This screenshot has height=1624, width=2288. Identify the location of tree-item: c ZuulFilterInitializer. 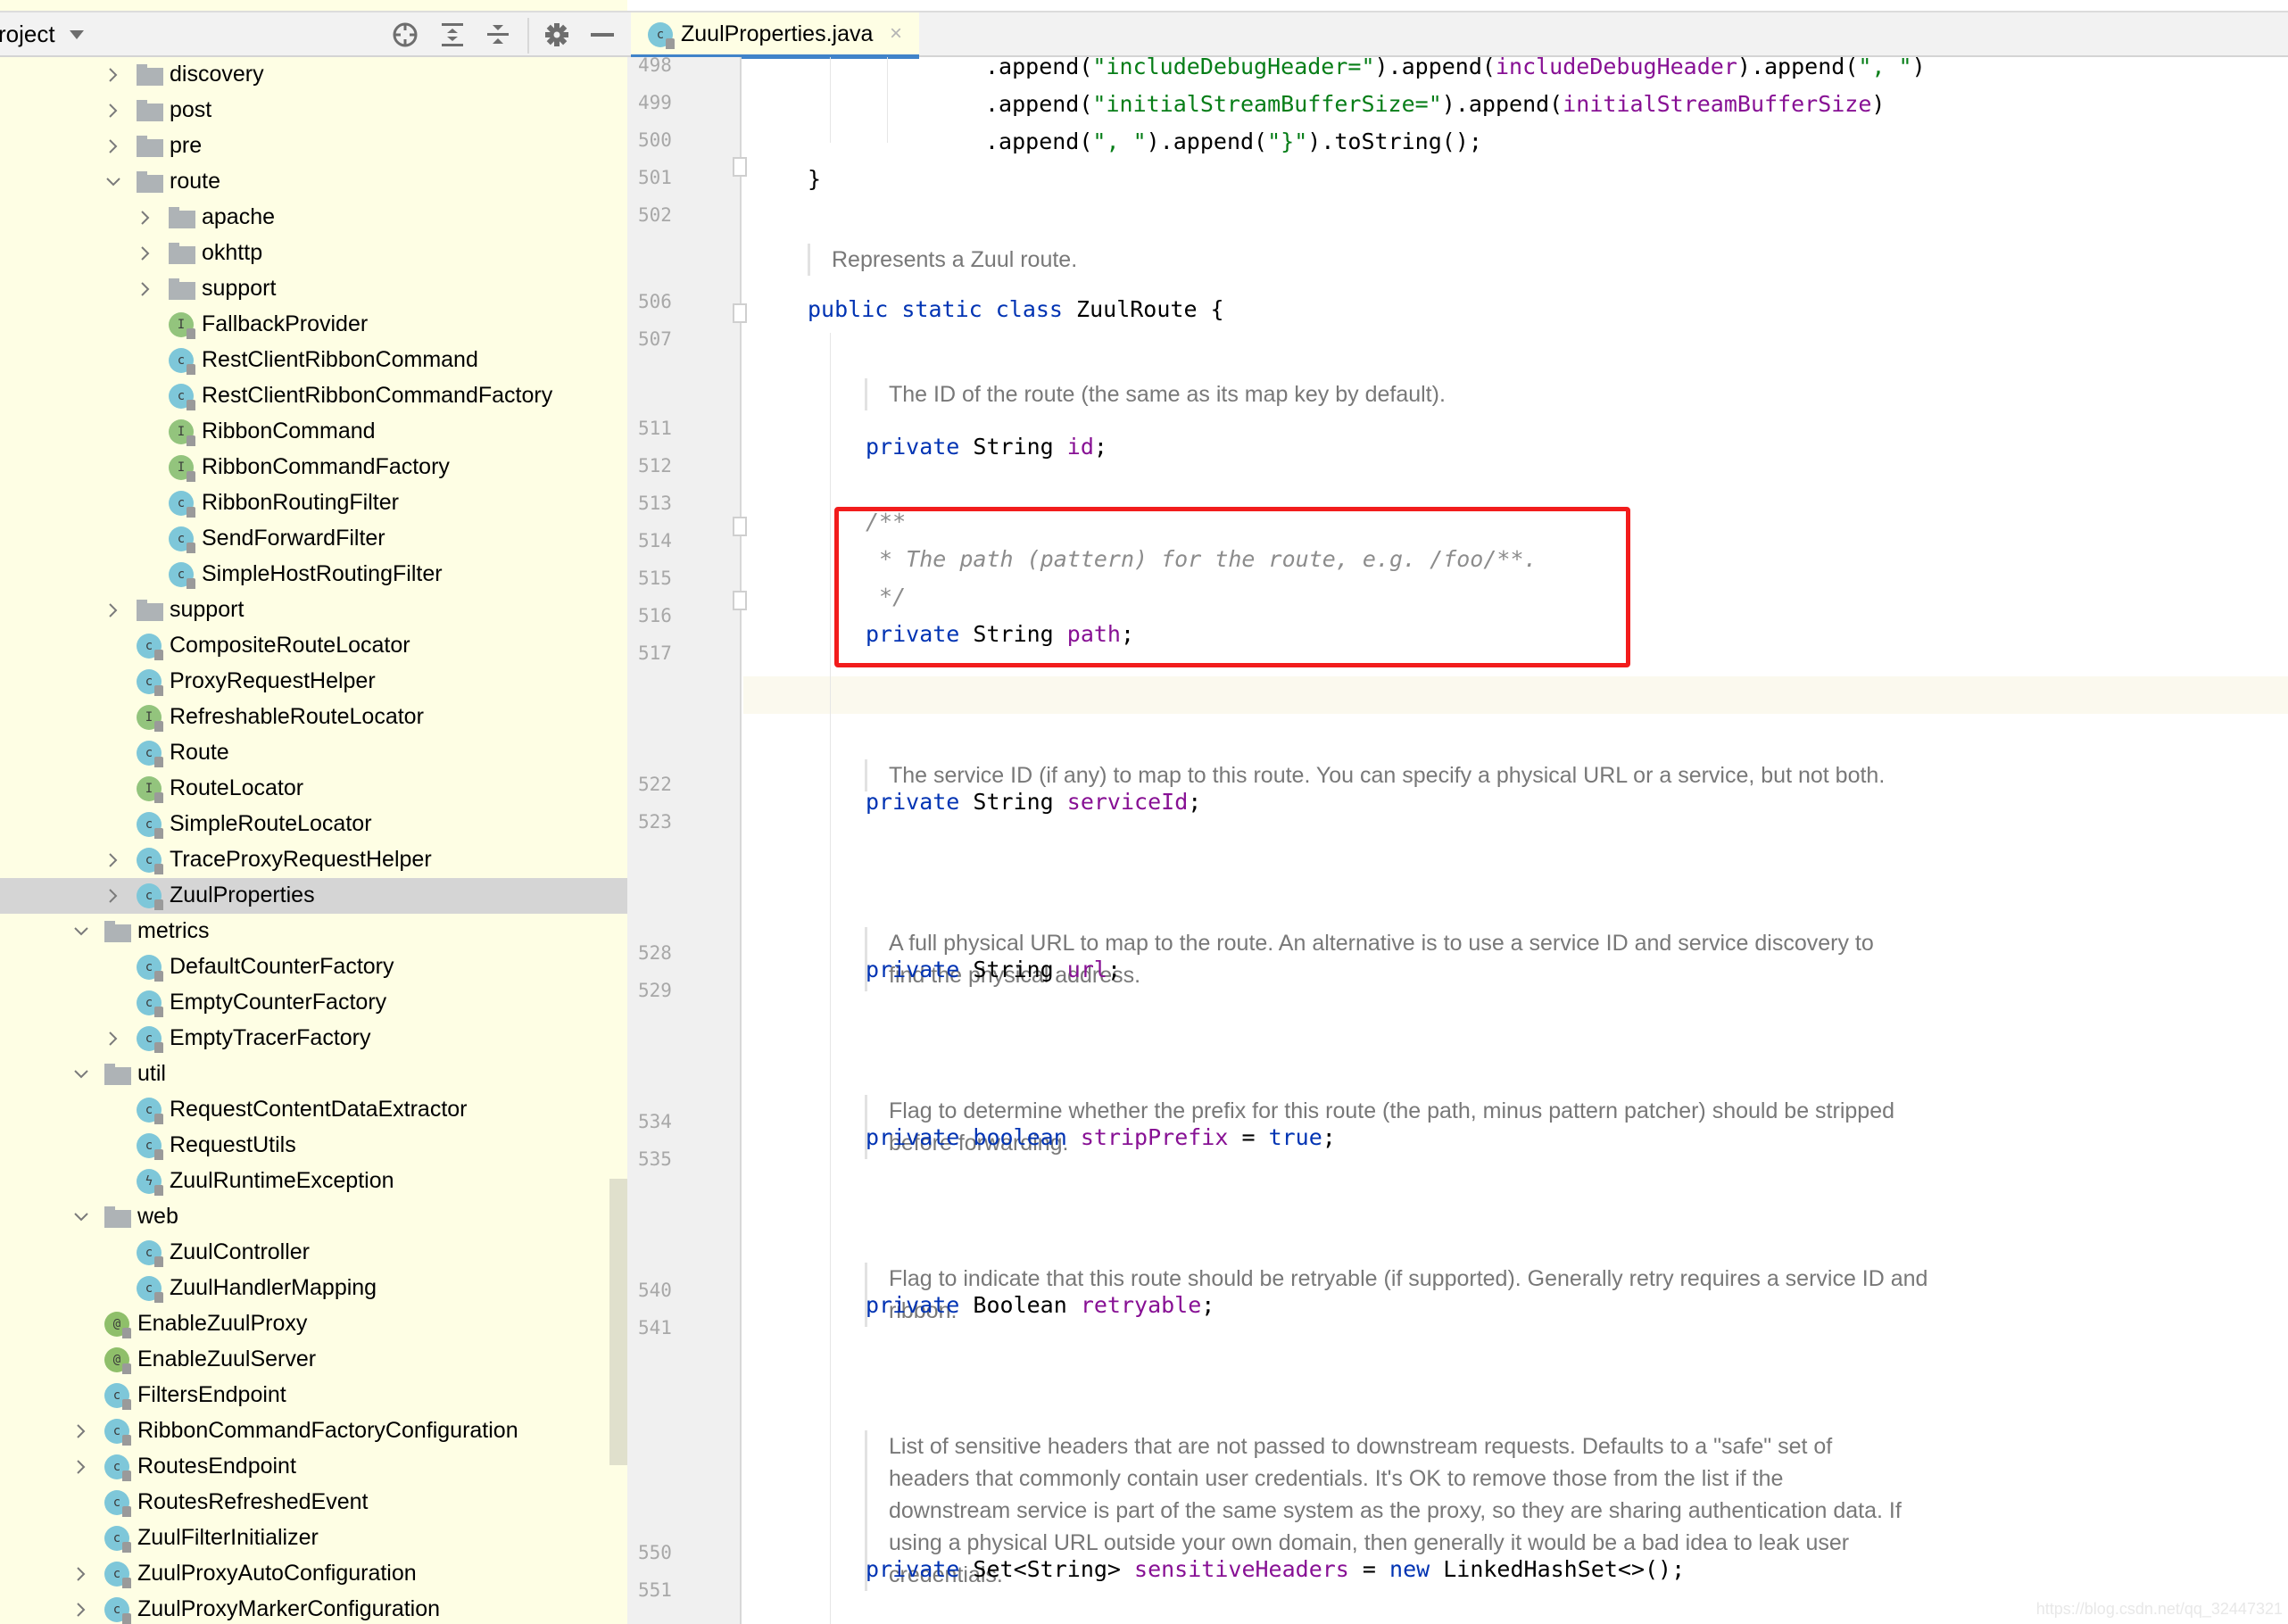
(304, 1538).